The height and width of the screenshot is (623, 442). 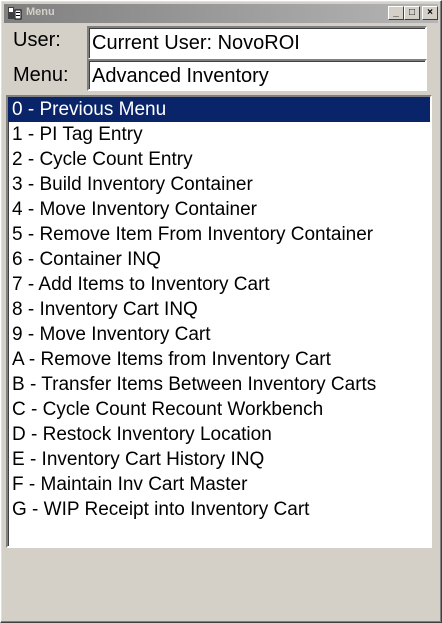 What do you see at coordinates (14, 13) in the screenshot?
I see `app-icon` at bounding box center [14, 13].